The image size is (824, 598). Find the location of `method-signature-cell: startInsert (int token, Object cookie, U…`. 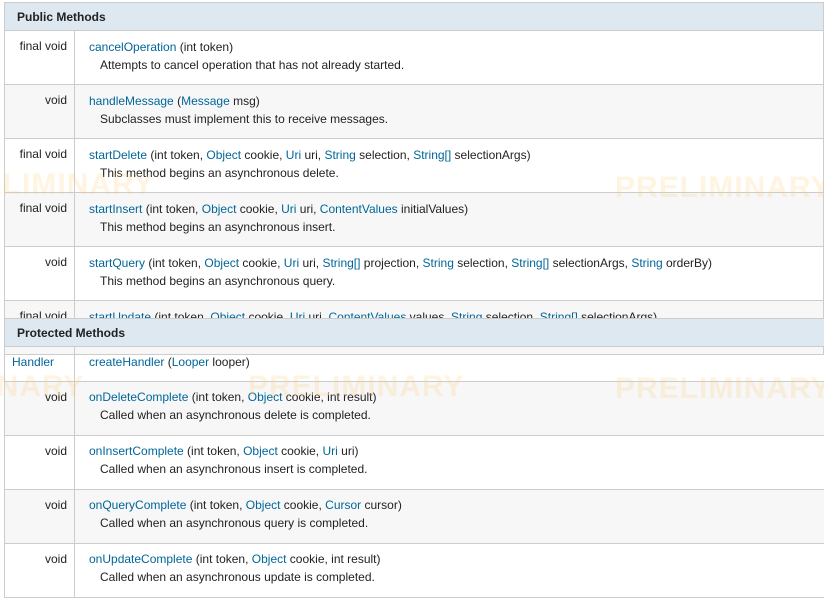

method-signature-cell: startInsert (int token, Object cookie, U… is located at coordinates (449, 220).